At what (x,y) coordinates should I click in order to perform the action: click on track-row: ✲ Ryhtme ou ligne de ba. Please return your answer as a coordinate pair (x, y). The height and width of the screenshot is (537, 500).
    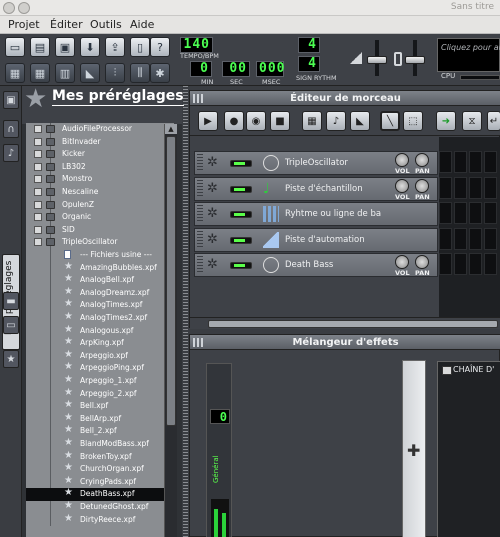
    Looking at the image, I should click on (316, 214).